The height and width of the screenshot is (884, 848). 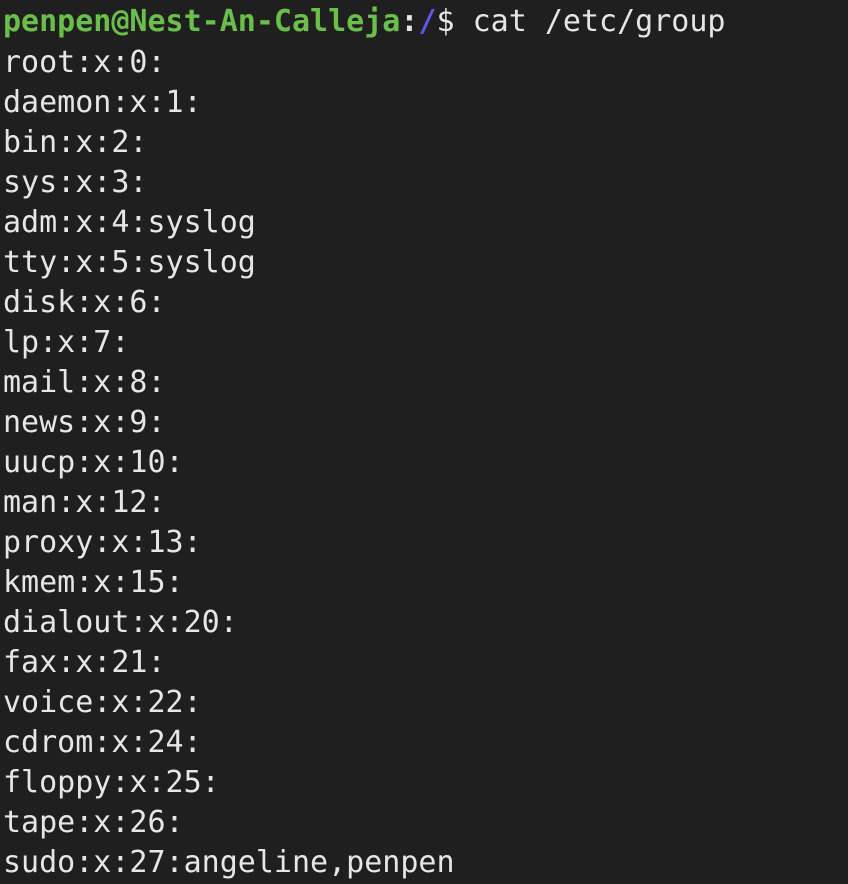 I want to click on output-line-cdrom: cdrom:x:24:, so click(x=102, y=742).